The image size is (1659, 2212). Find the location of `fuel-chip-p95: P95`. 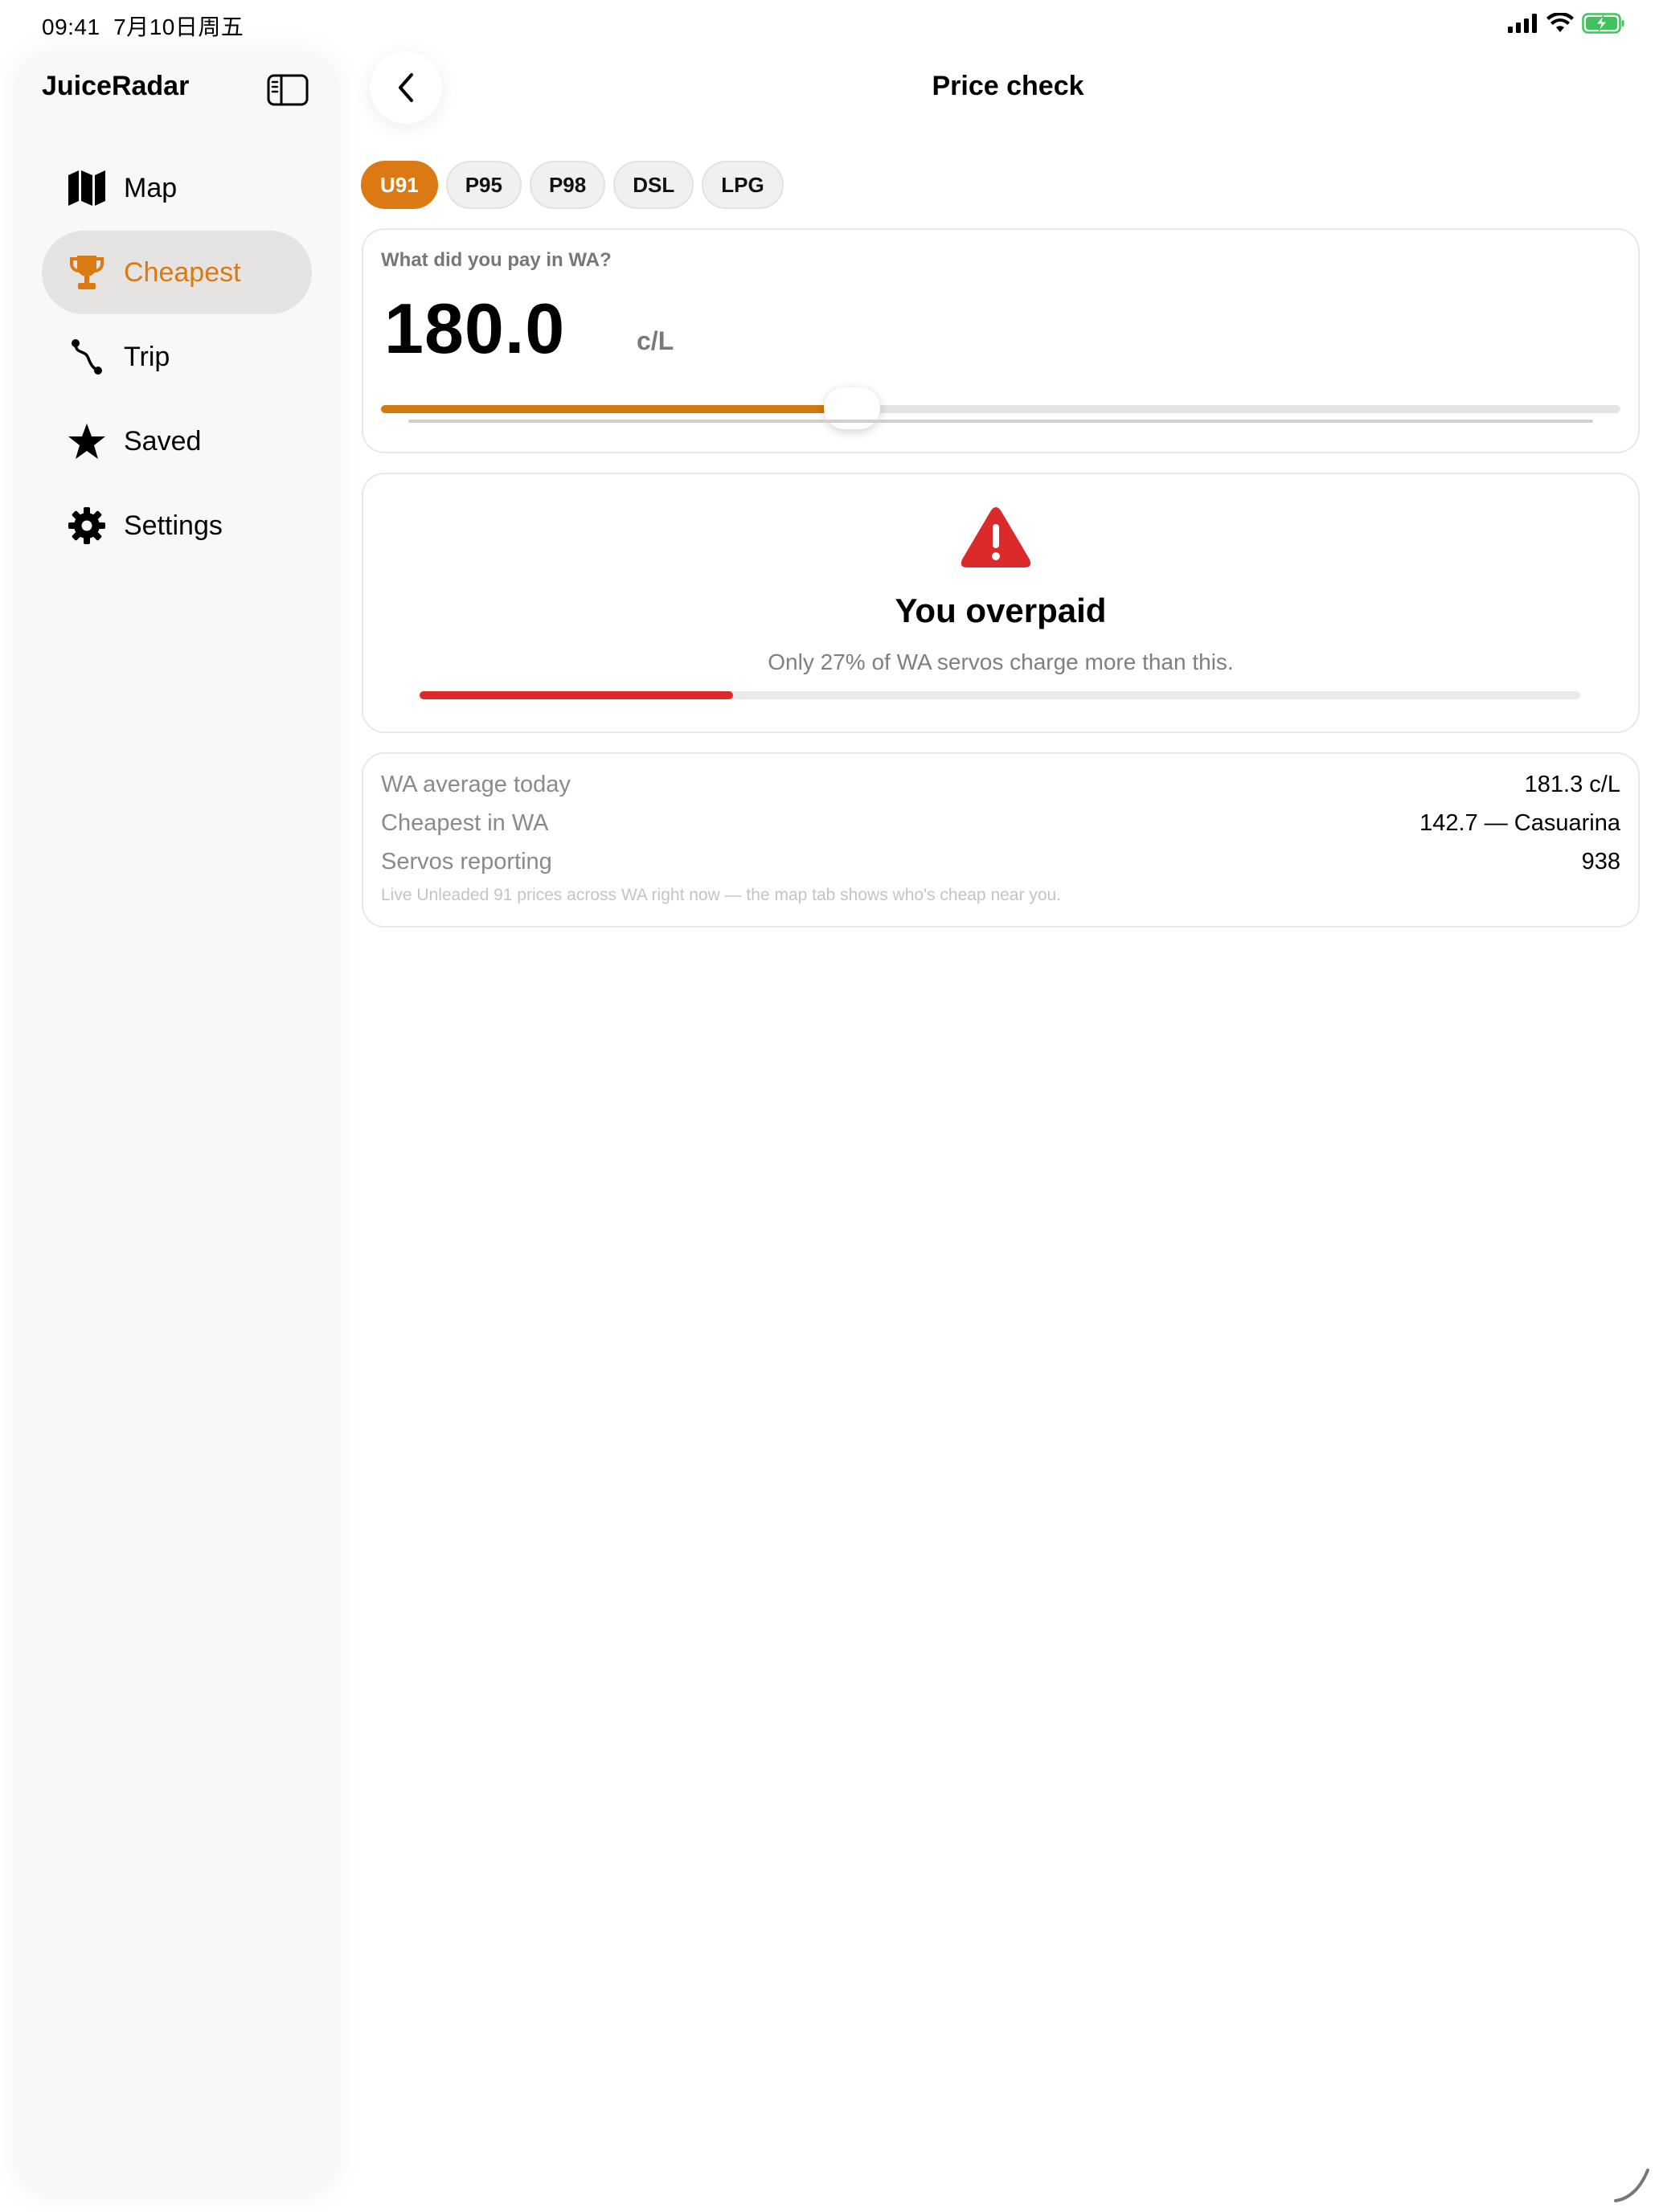

fuel-chip-p95: P95 is located at coordinates (484, 185).